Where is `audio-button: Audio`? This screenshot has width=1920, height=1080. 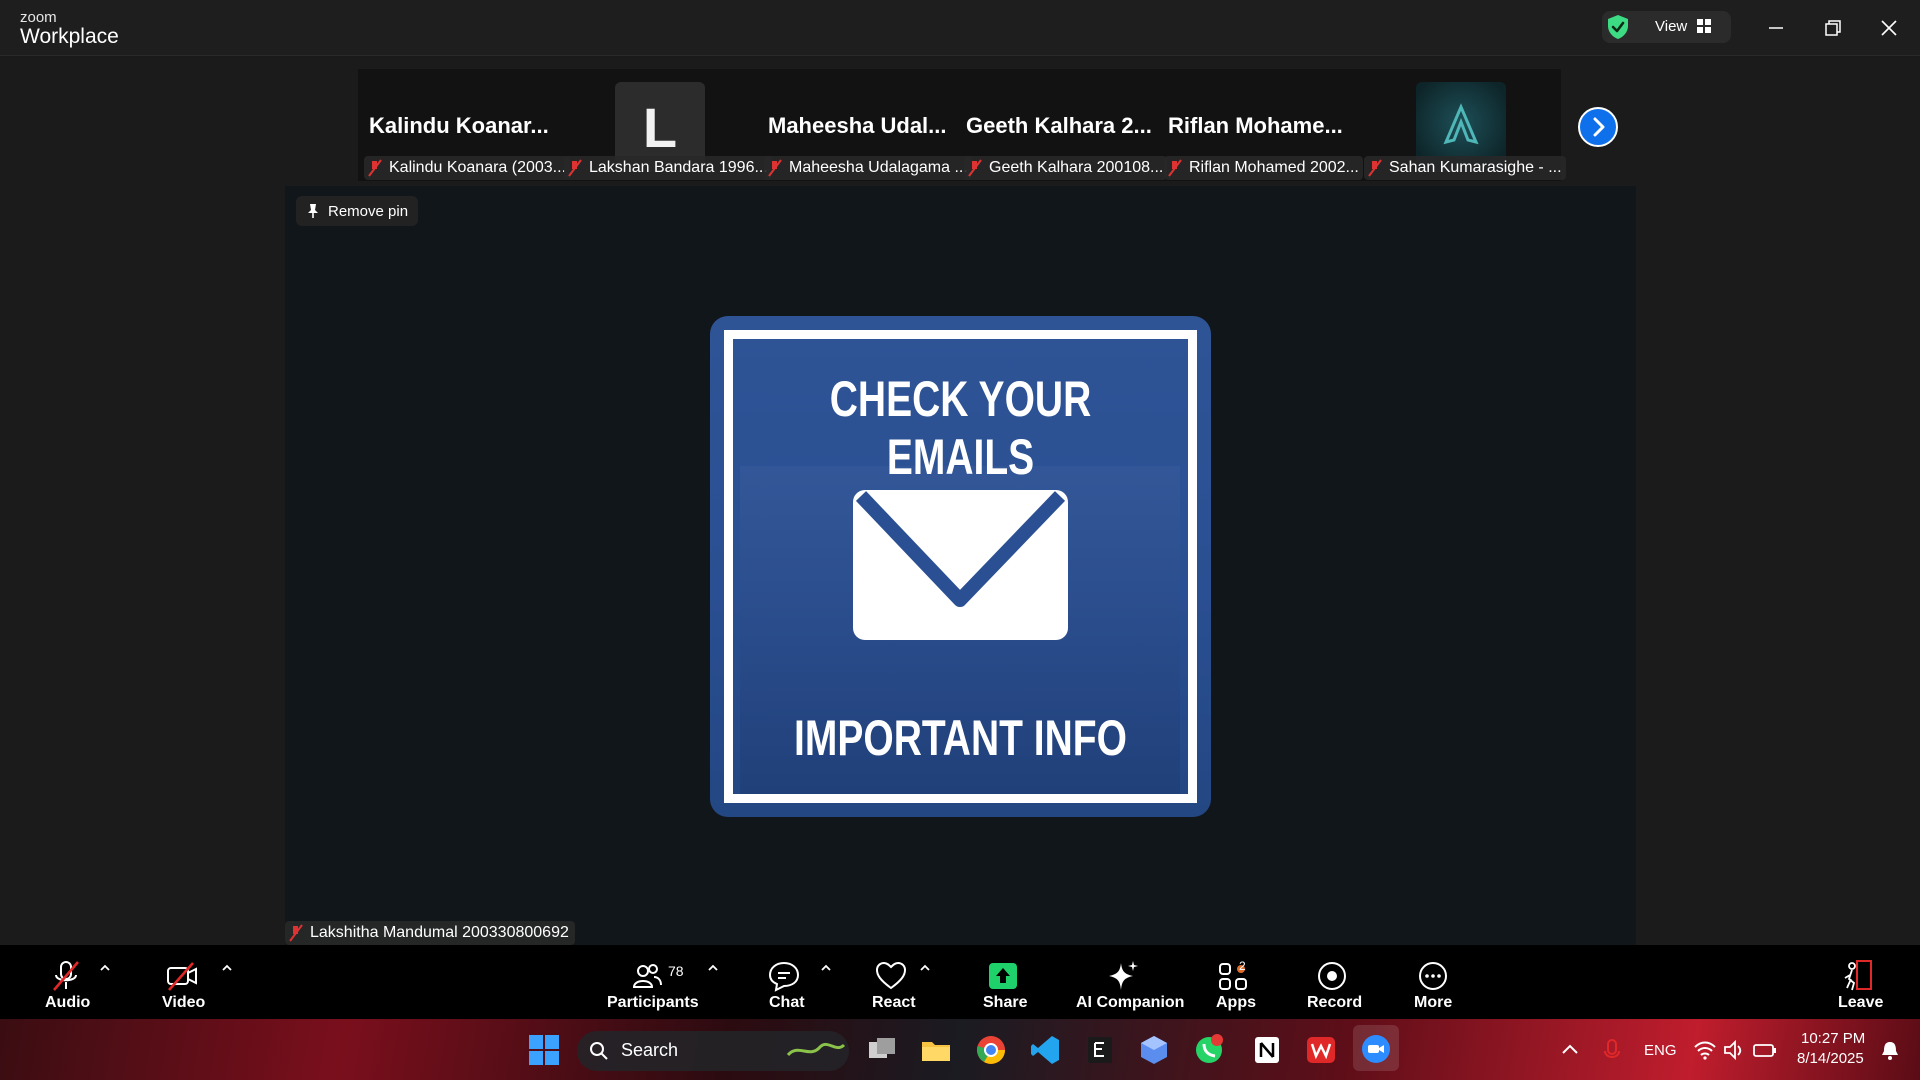 audio-button: Audio is located at coordinates (66, 982).